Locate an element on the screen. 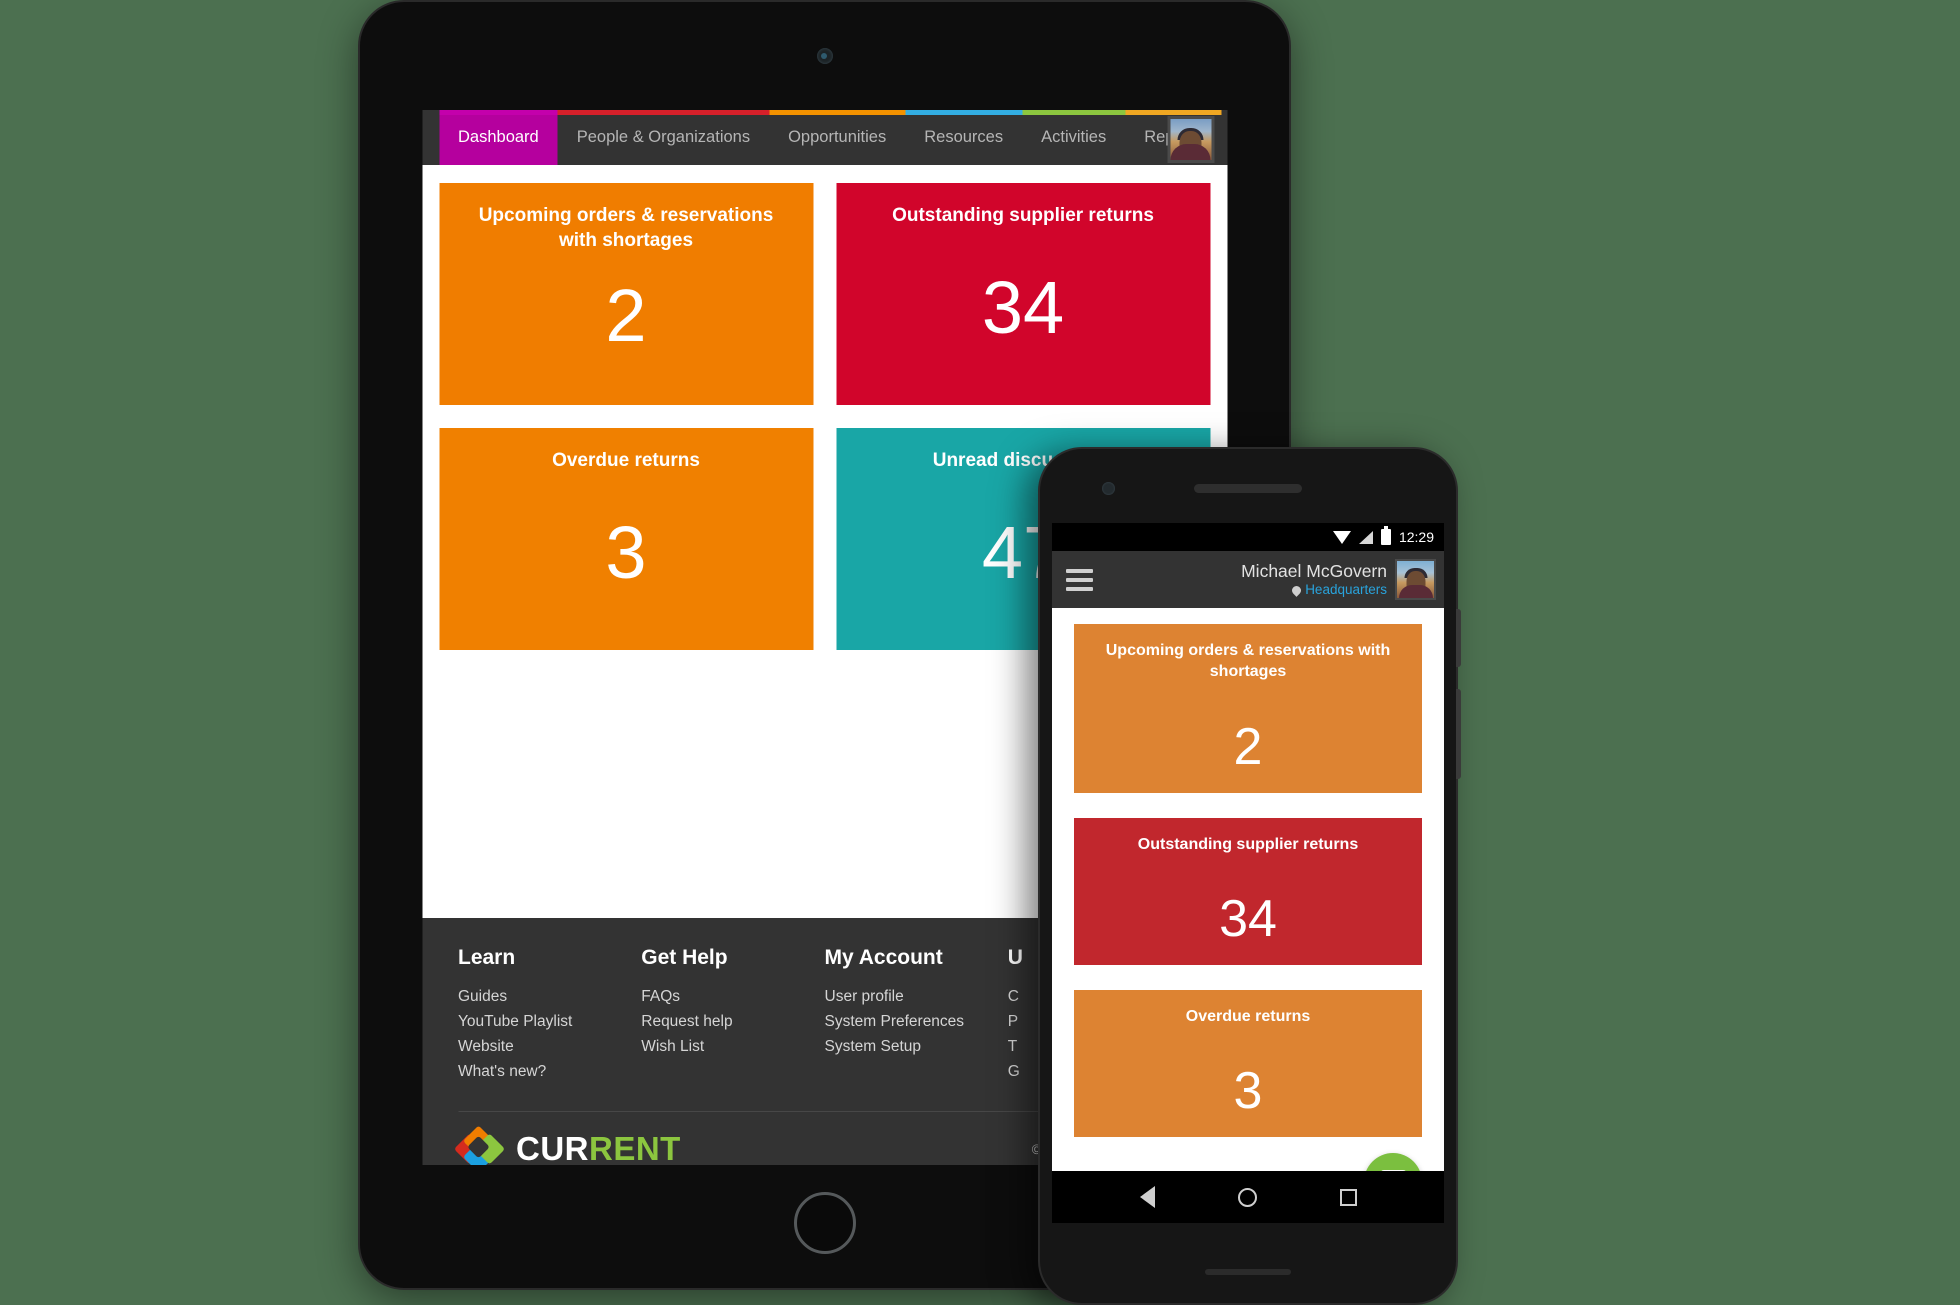  tab-label: People & Organizations is located at coordinates (663, 137).